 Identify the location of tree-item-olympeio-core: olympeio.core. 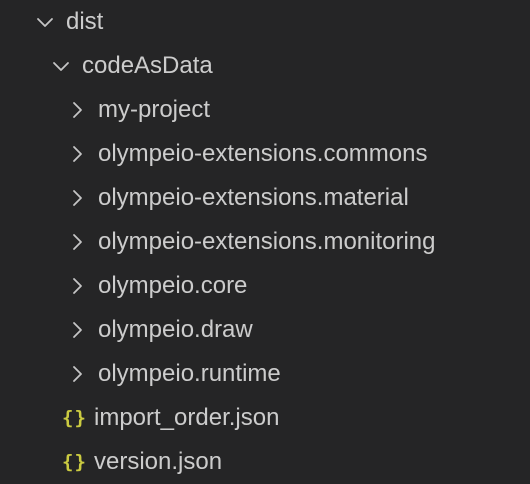
(265, 286).